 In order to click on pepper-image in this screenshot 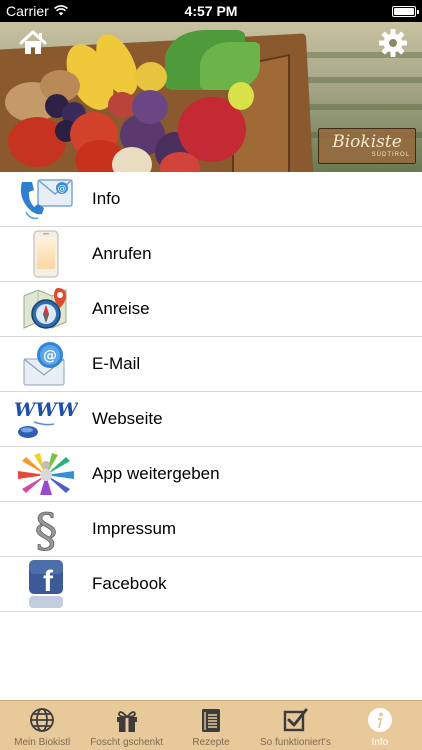, I will do `click(151, 77)`.